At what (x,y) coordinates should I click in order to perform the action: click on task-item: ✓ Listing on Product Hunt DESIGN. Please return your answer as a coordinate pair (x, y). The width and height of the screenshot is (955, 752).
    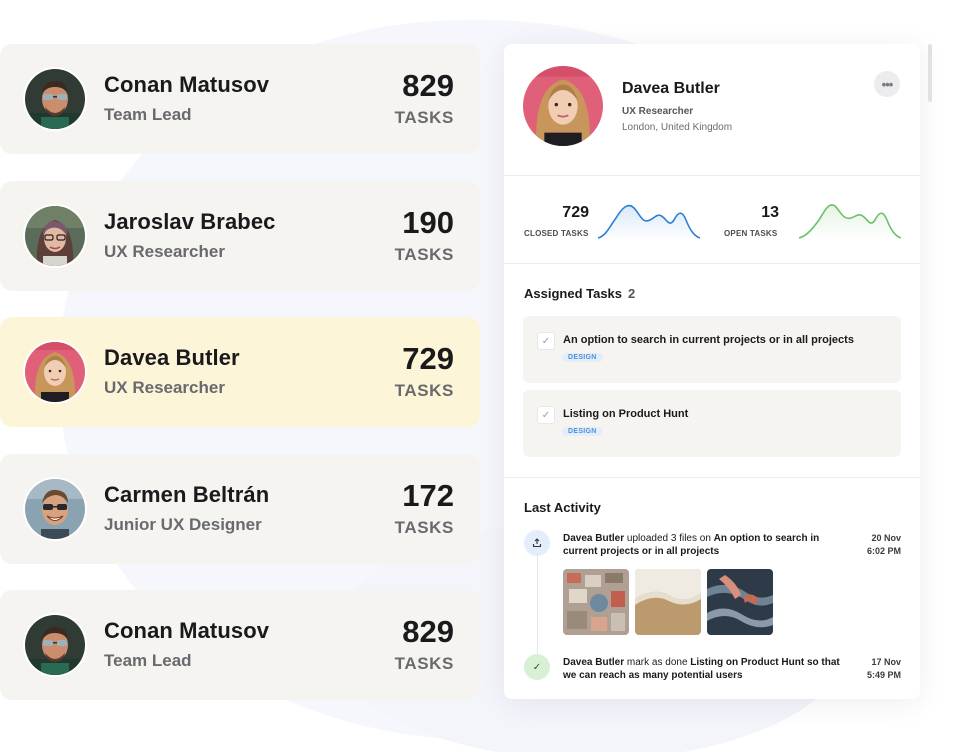
    Looking at the image, I should click on (712, 423).